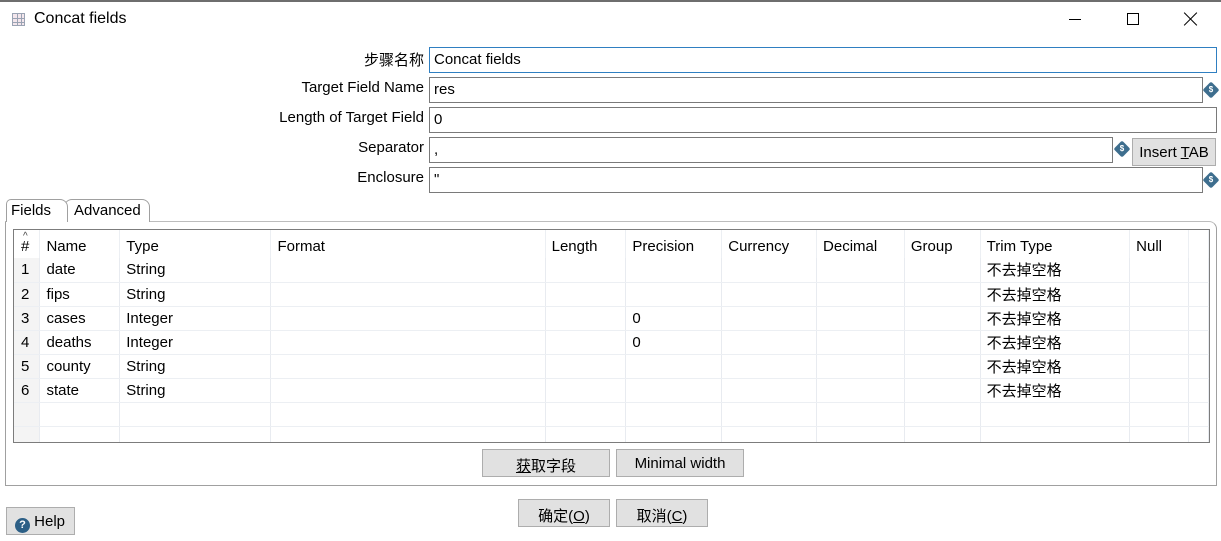 The image size is (1221, 541). What do you see at coordinates (611, 270) in the screenshot?
I see `table-row: 1 date String 不去掉空格` at bounding box center [611, 270].